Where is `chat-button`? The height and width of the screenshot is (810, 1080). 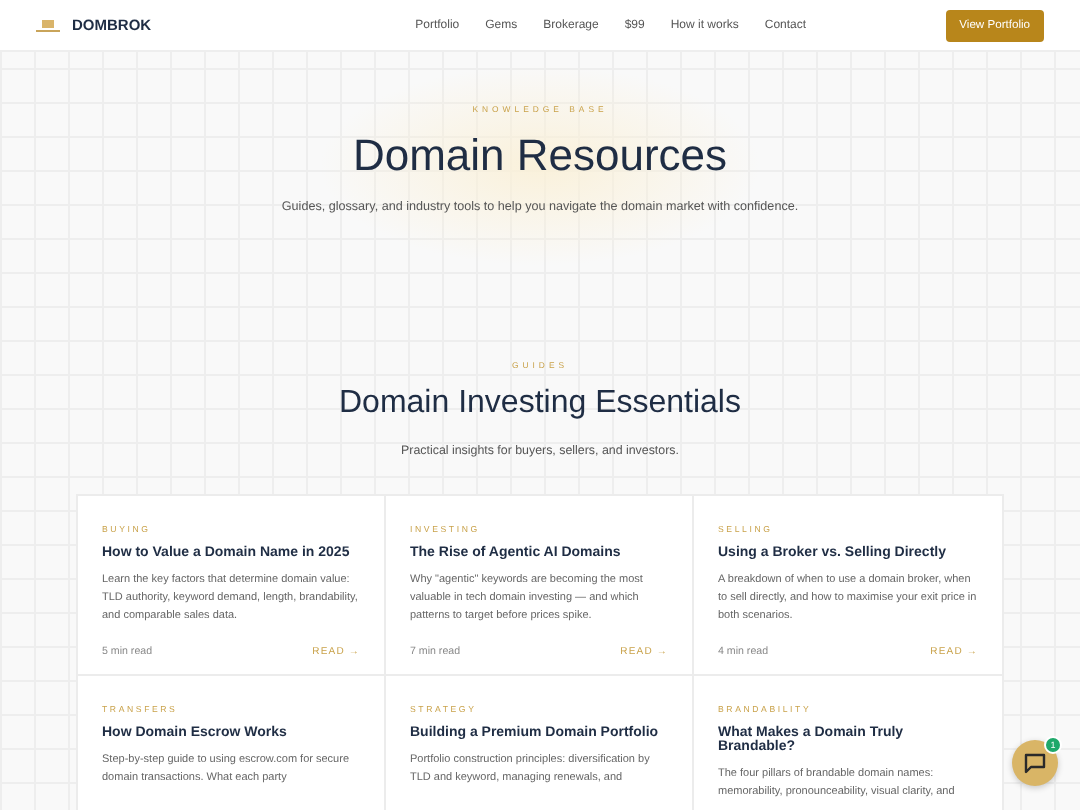 chat-button is located at coordinates (1035, 763).